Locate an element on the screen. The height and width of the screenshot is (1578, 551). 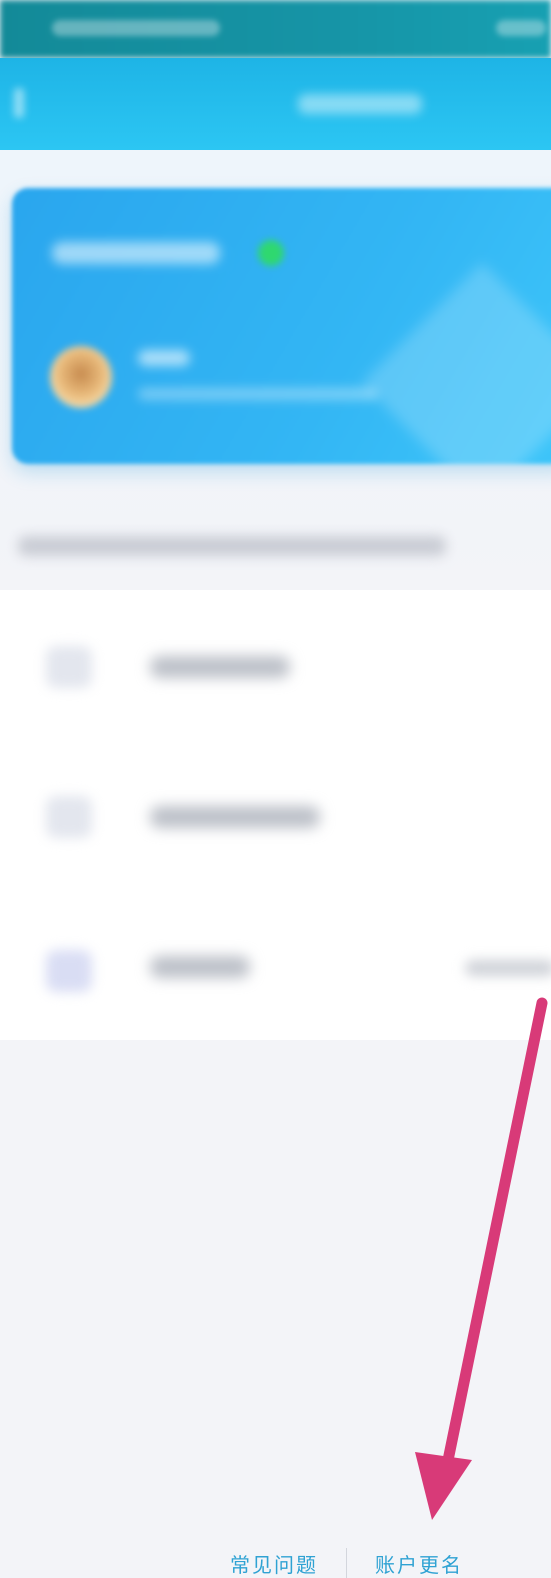
menu-item-personal-label-blurred is located at coordinates (220, 667).